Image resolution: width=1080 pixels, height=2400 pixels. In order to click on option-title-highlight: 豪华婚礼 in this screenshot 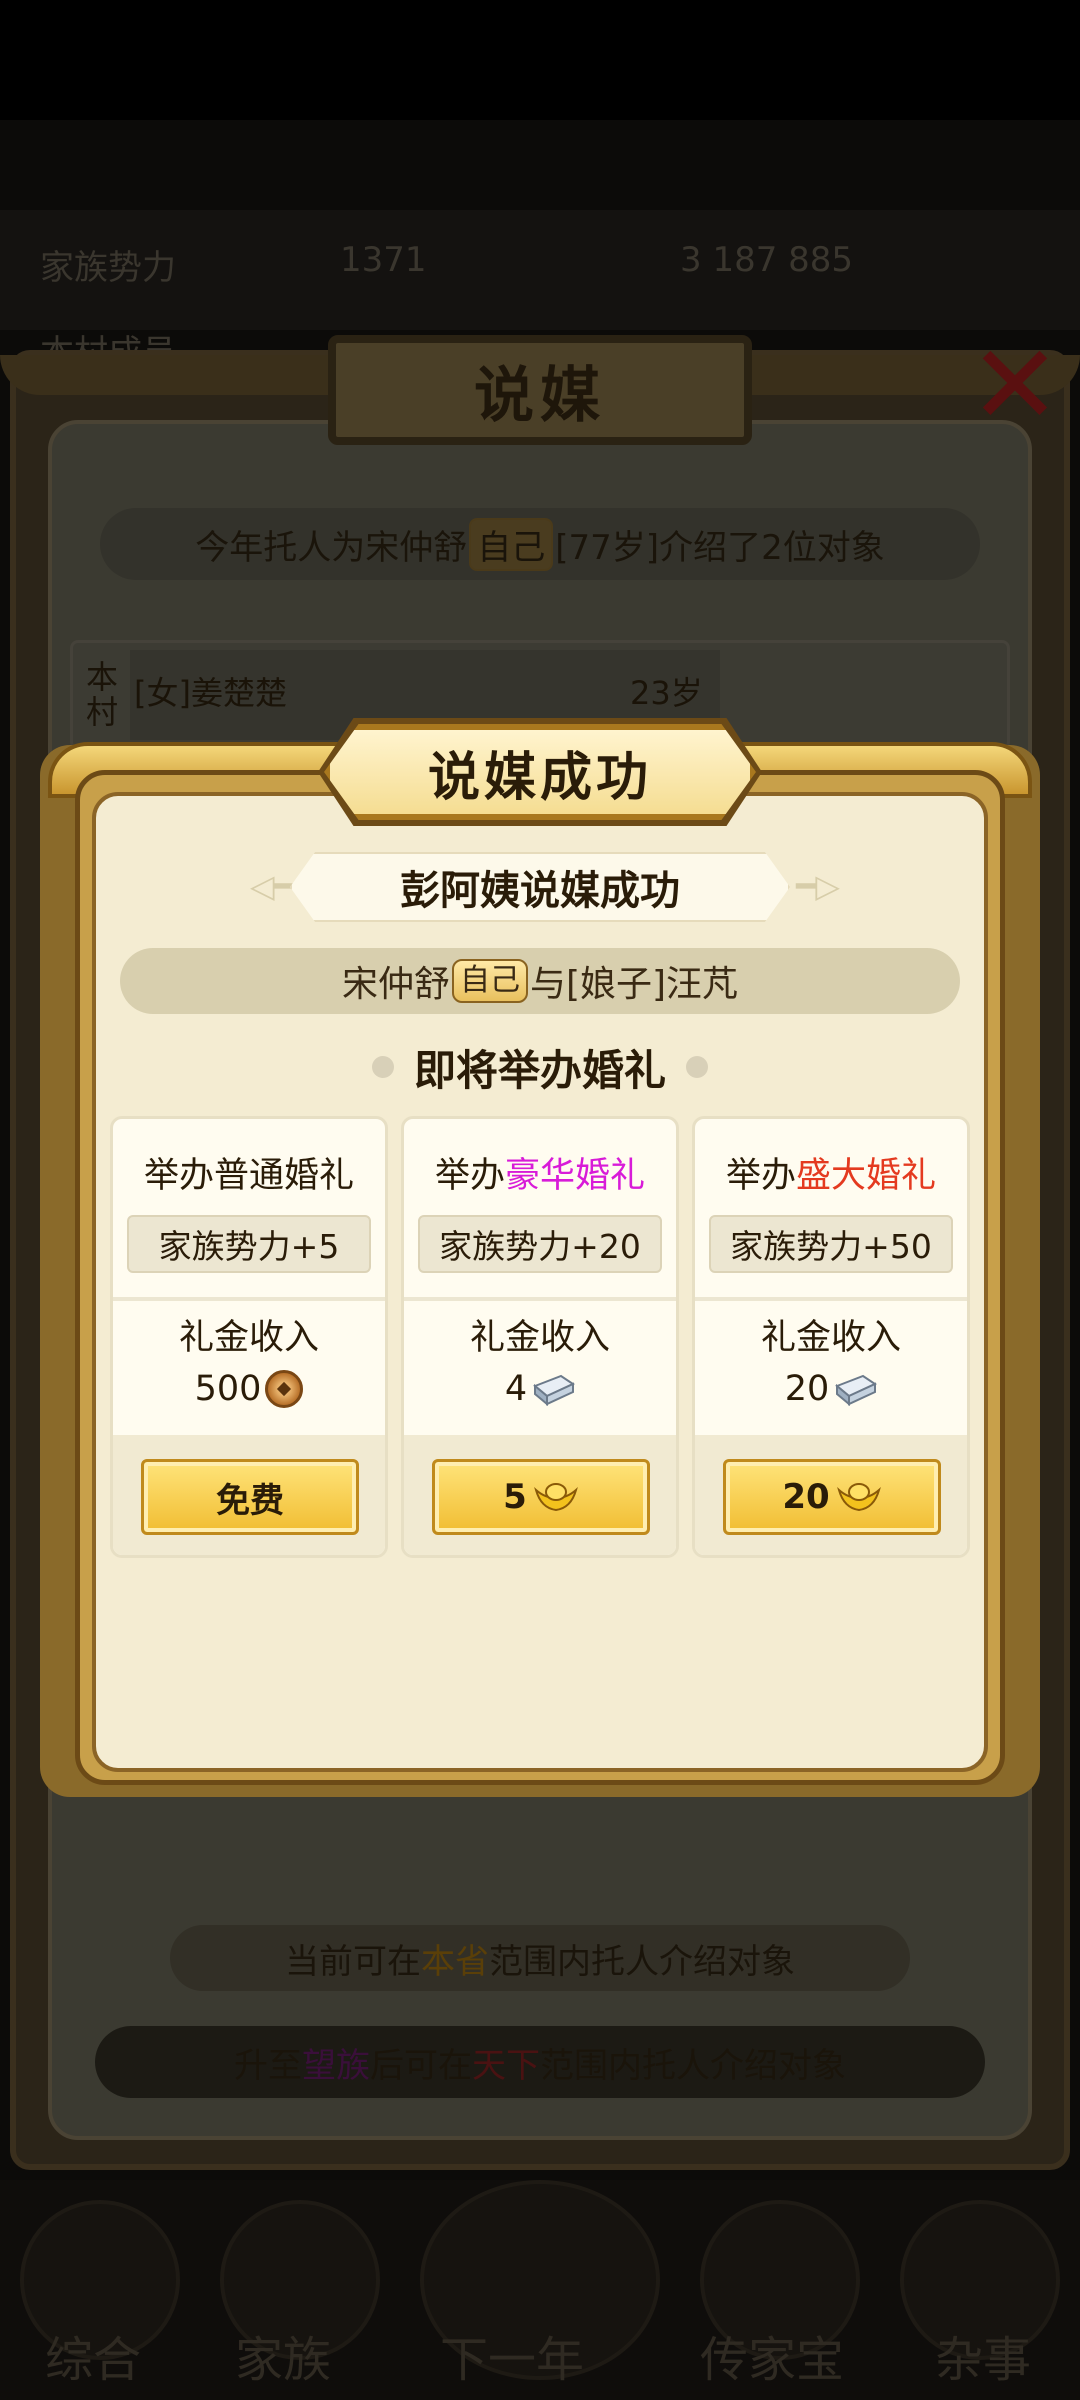, I will do `click(575, 1176)`.